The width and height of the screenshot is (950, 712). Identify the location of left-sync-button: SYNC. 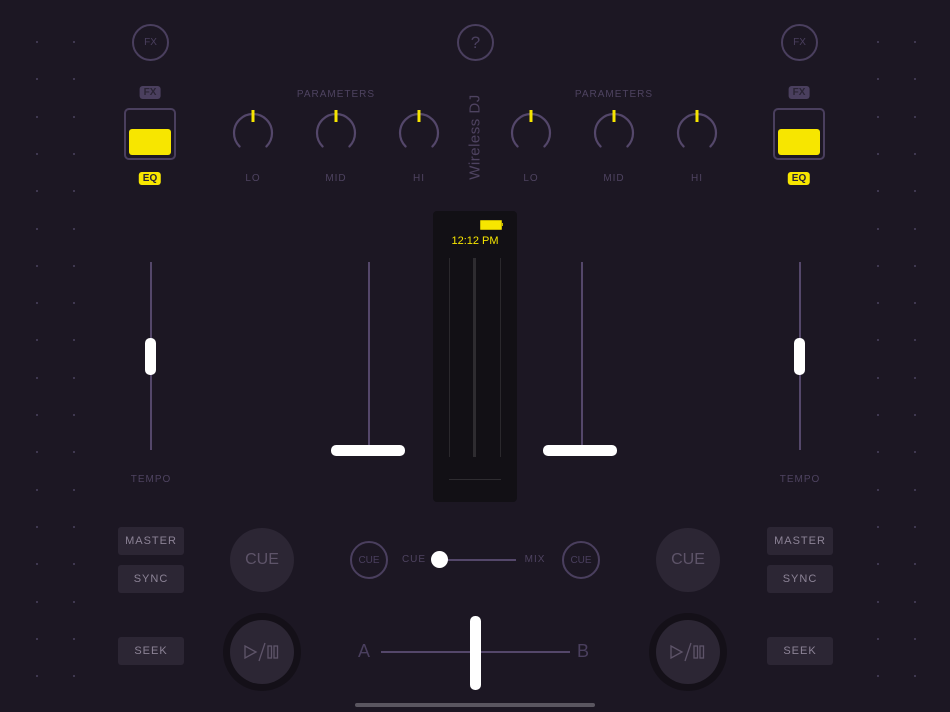
(151, 579).